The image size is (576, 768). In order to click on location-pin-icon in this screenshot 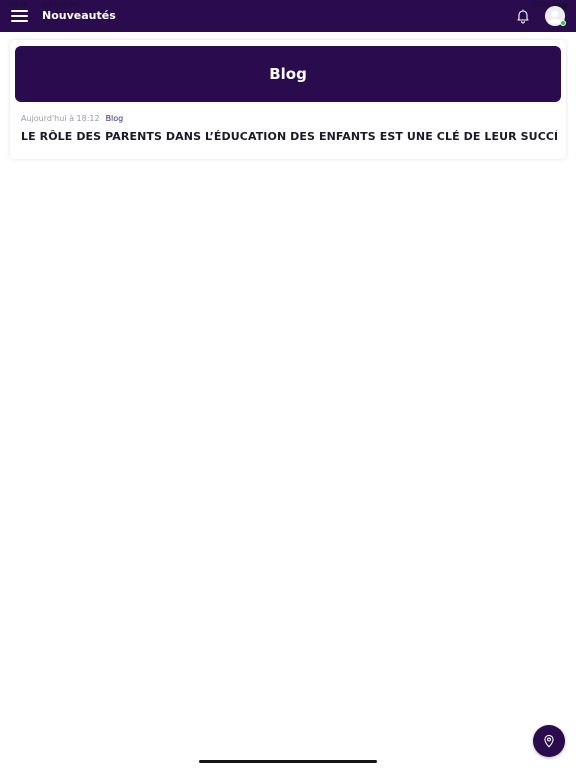, I will do `click(549, 741)`.